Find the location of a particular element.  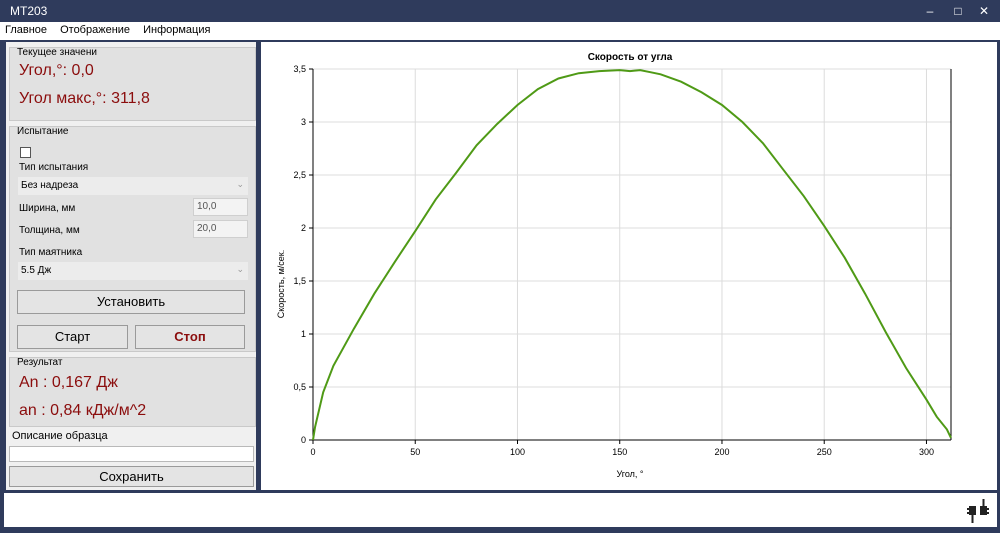

y-tick-label: 3 is located at coordinates (303, 122).